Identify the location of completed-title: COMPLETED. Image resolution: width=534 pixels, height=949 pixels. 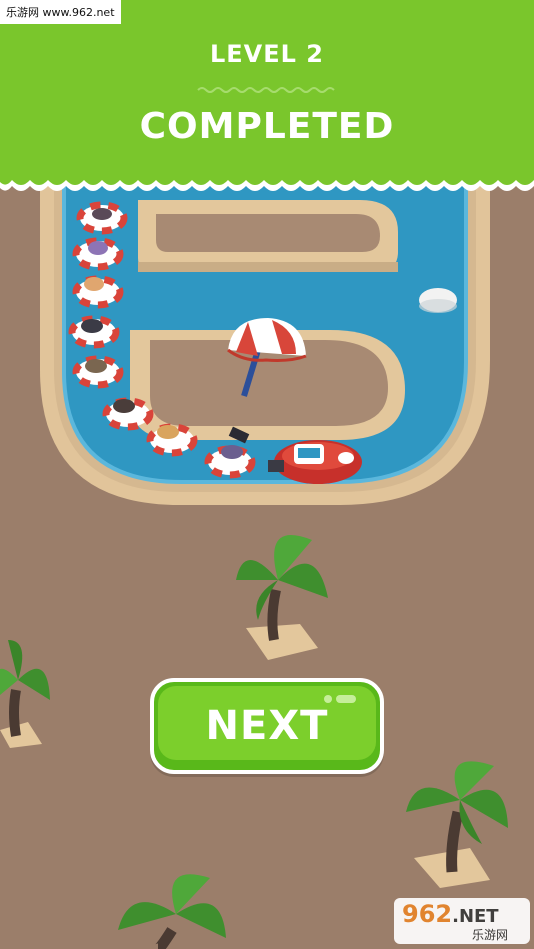
(267, 126).